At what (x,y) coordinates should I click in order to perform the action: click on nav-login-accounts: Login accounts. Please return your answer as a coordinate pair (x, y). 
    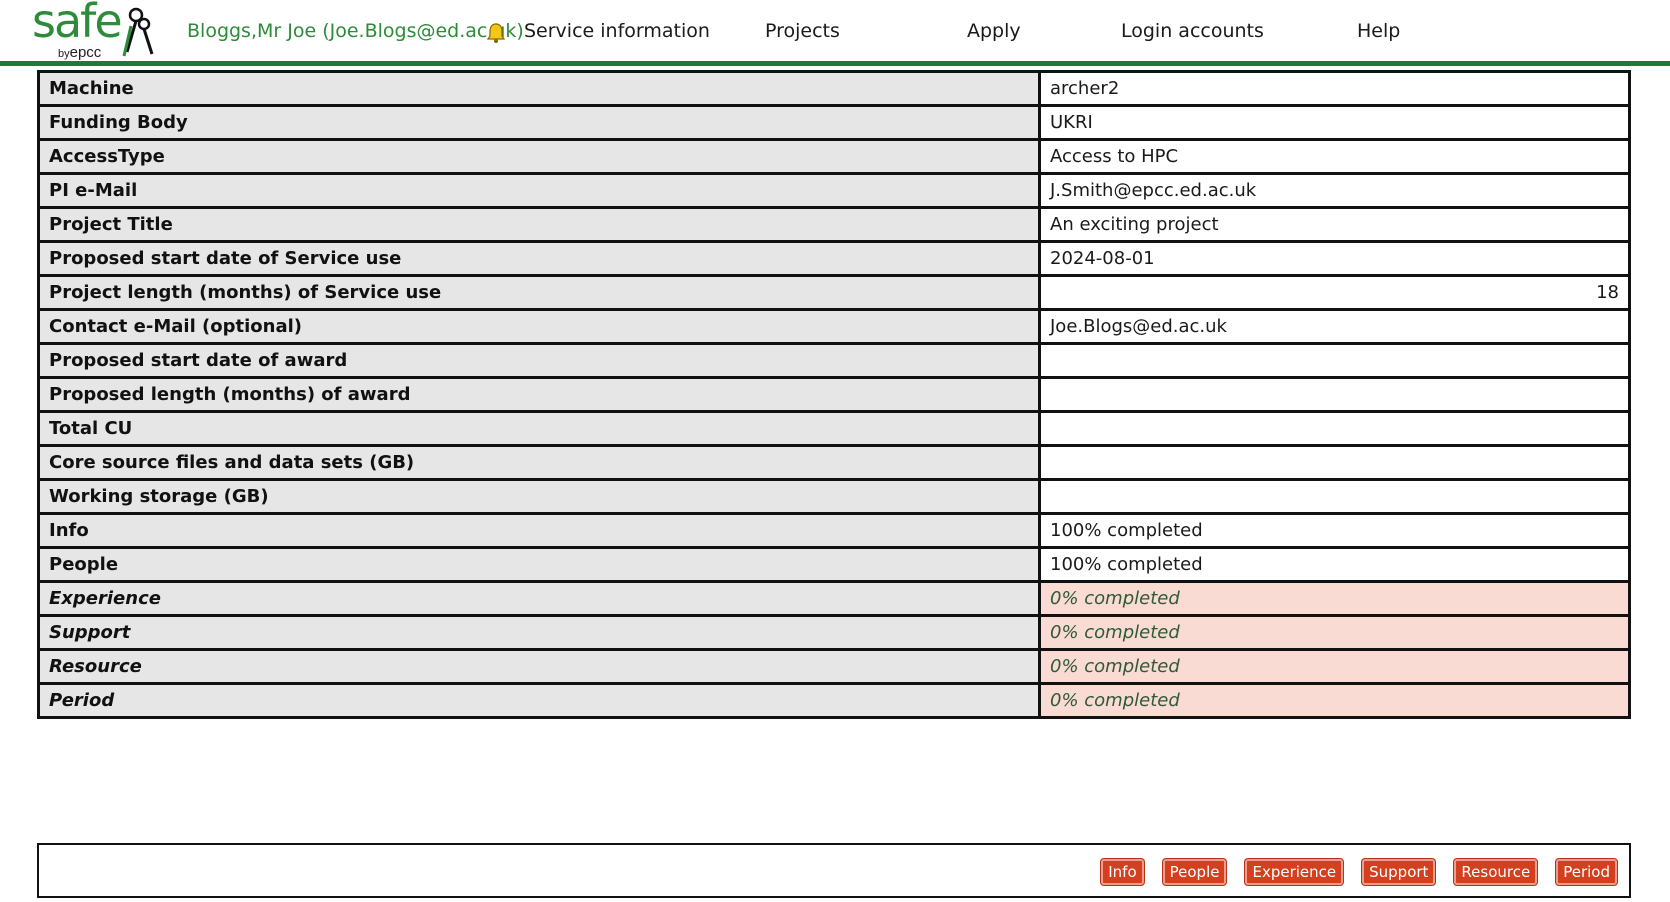
    Looking at the image, I should click on (1192, 31).